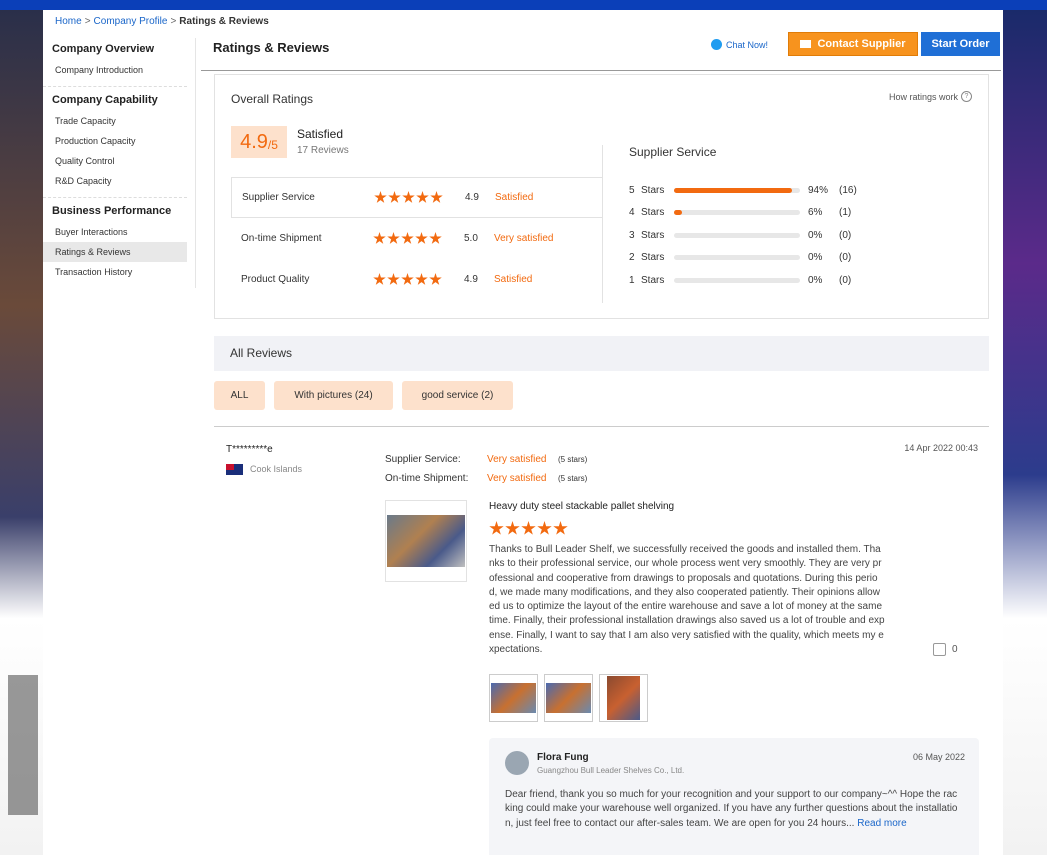 The height and width of the screenshot is (855, 1047). Describe the element at coordinates (115, 70) in the screenshot. I see `sidebar-item-company-introduction: Company Introduction` at that location.